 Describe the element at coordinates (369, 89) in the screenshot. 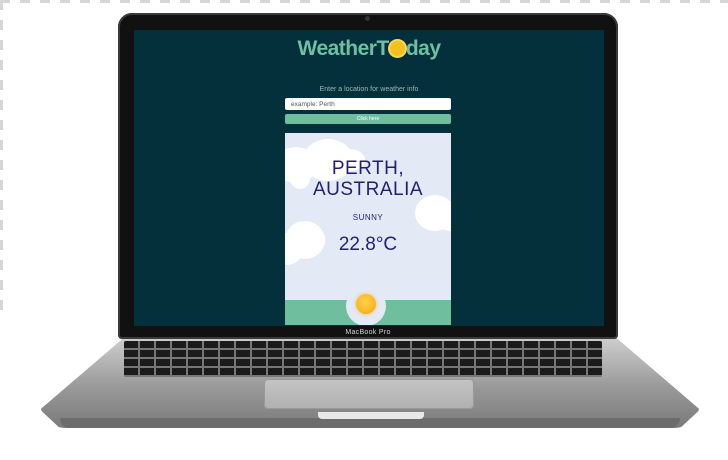

I see `location-prompt: Enter a location for weather info` at that location.